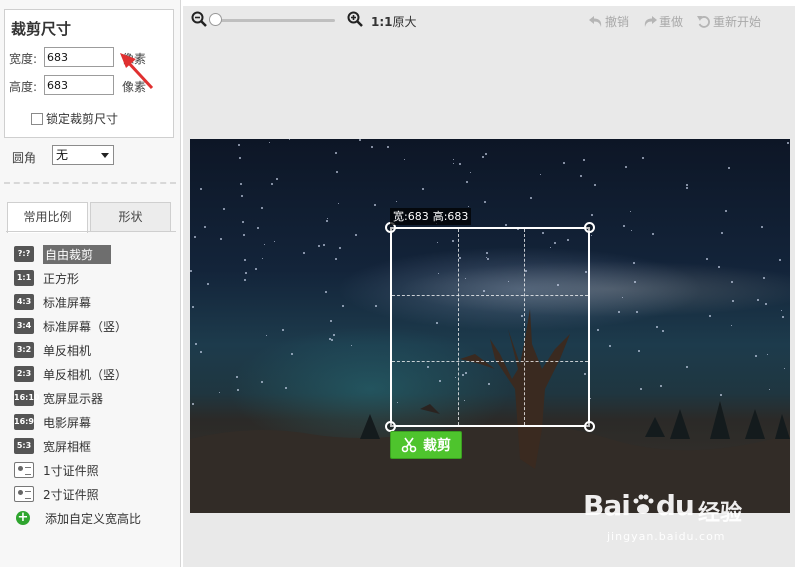 The height and width of the screenshot is (567, 795). Describe the element at coordinates (589, 227) in the screenshot. I see `crop-handle-top-right` at that location.